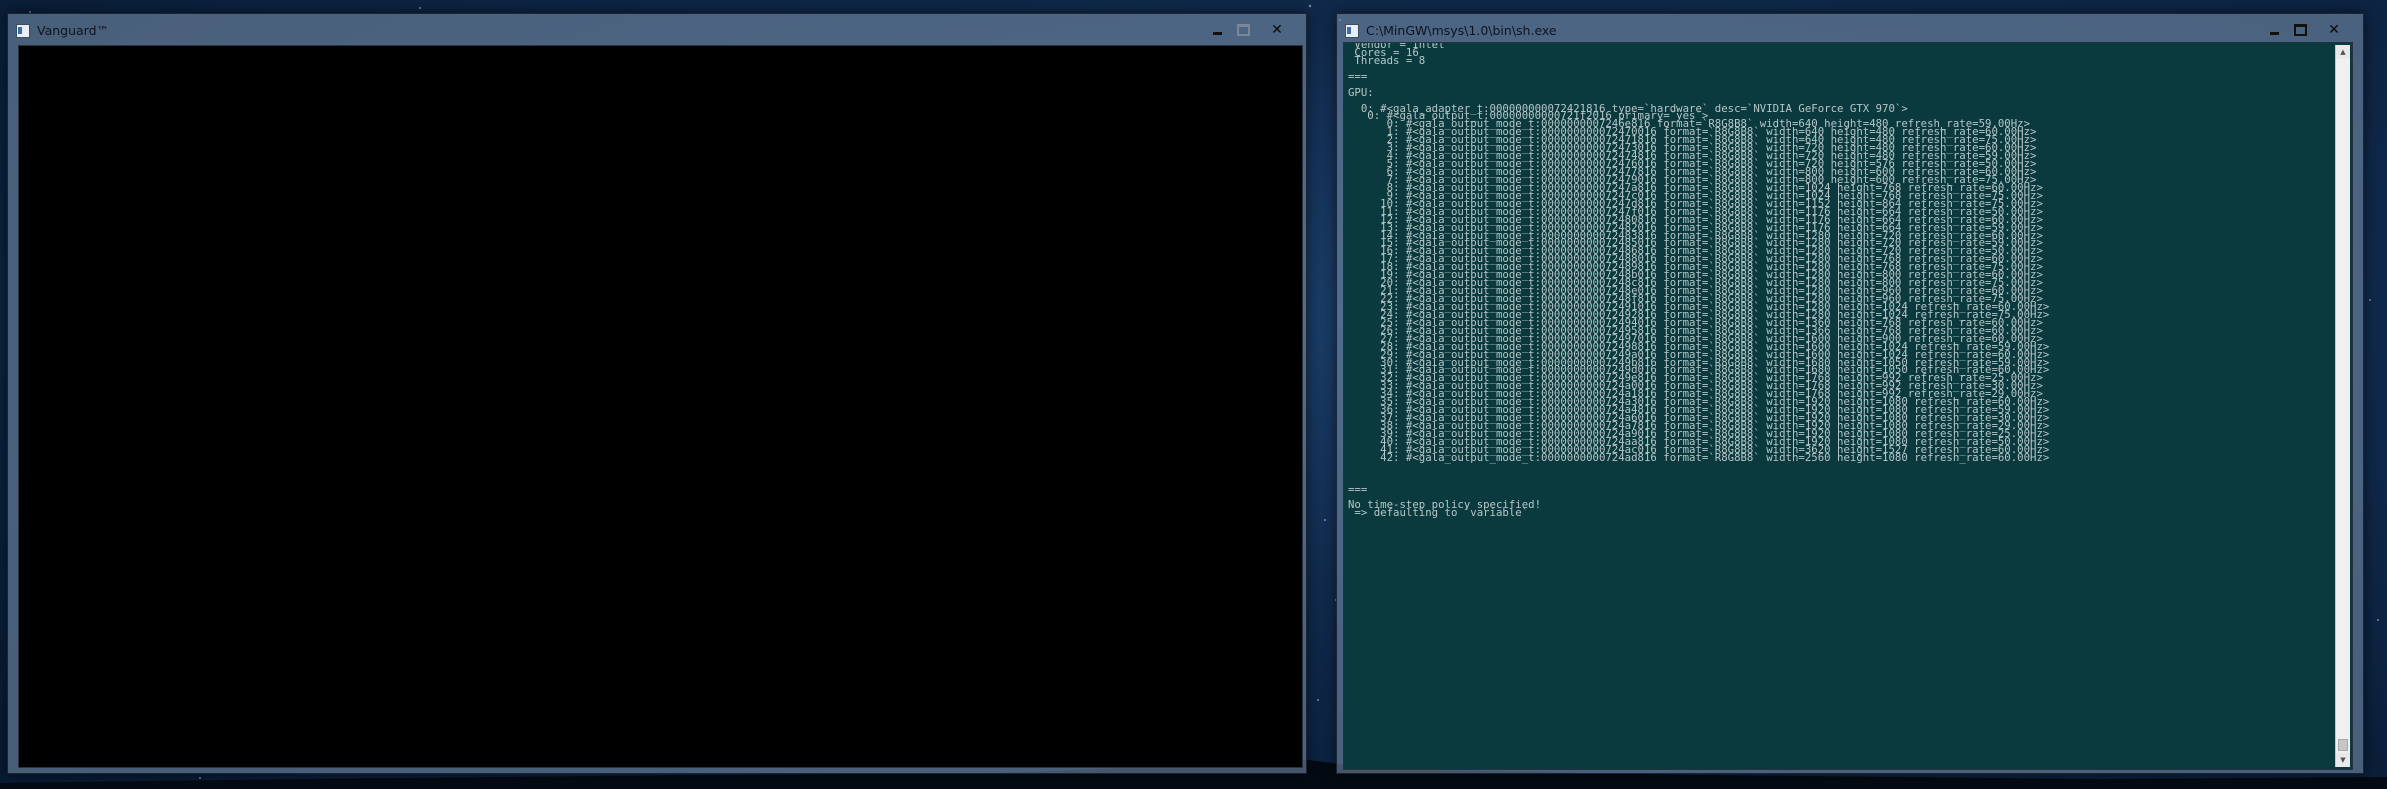 This screenshot has width=2387, height=789. What do you see at coordinates (23, 31) in the screenshot?
I see `app-icon` at bounding box center [23, 31].